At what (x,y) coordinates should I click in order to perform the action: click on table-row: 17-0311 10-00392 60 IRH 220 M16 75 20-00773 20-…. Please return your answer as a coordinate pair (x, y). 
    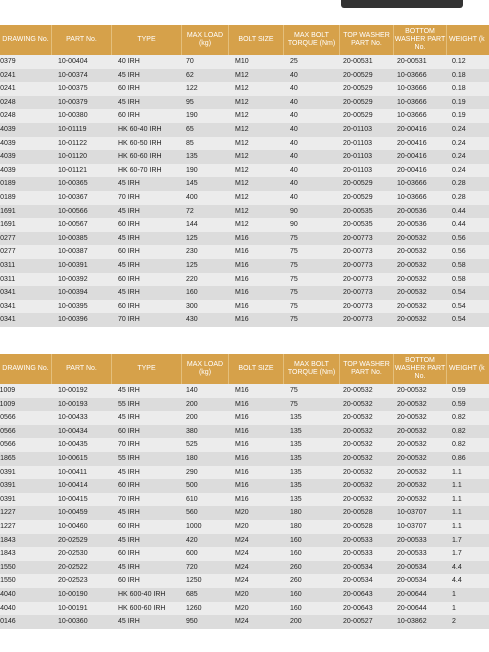
    Looking at the image, I should click on (244, 279).